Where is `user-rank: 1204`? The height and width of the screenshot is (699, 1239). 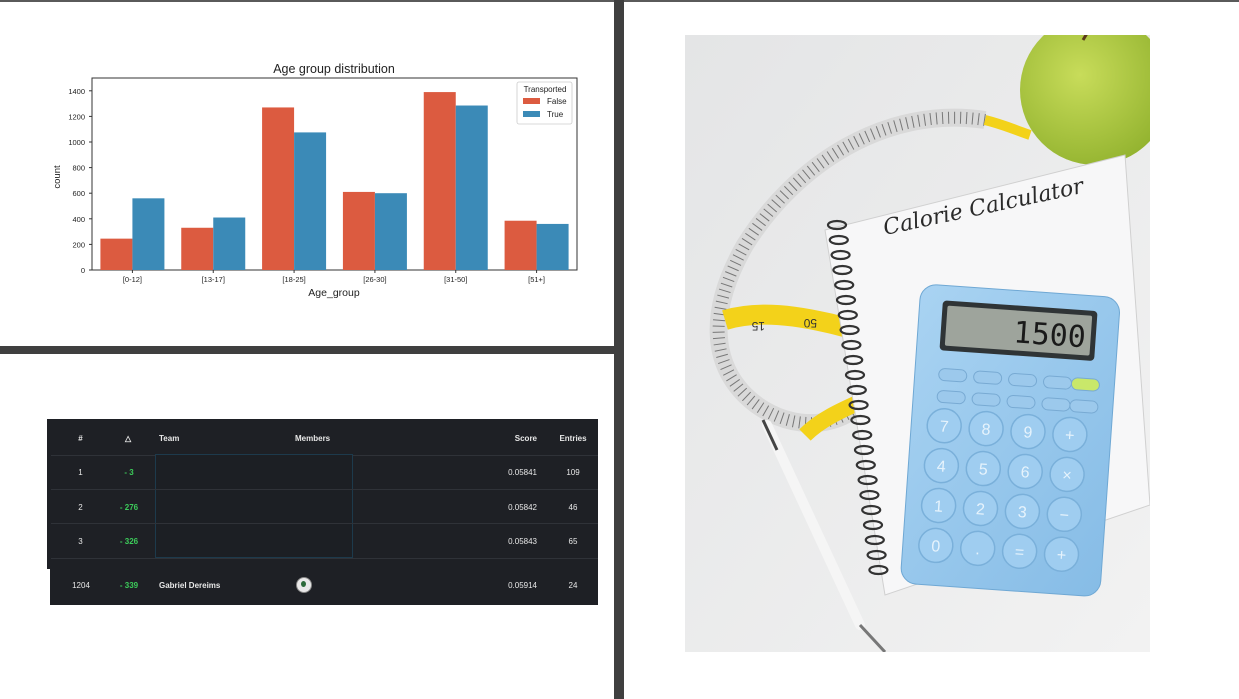 user-rank: 1204 is located at coordinates (81, 585).